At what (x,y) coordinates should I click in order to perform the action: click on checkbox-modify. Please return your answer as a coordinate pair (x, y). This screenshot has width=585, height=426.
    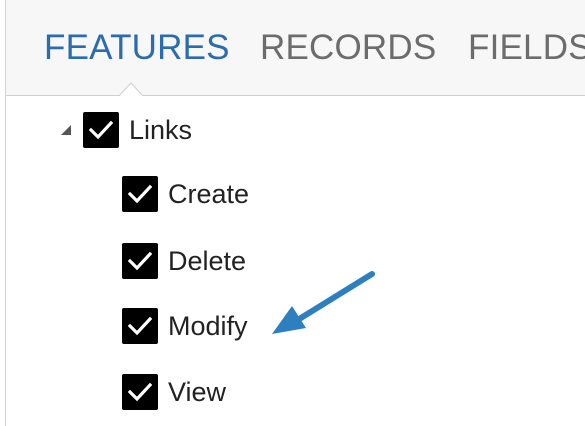
    Looking at the image, I should click on (140, 326).